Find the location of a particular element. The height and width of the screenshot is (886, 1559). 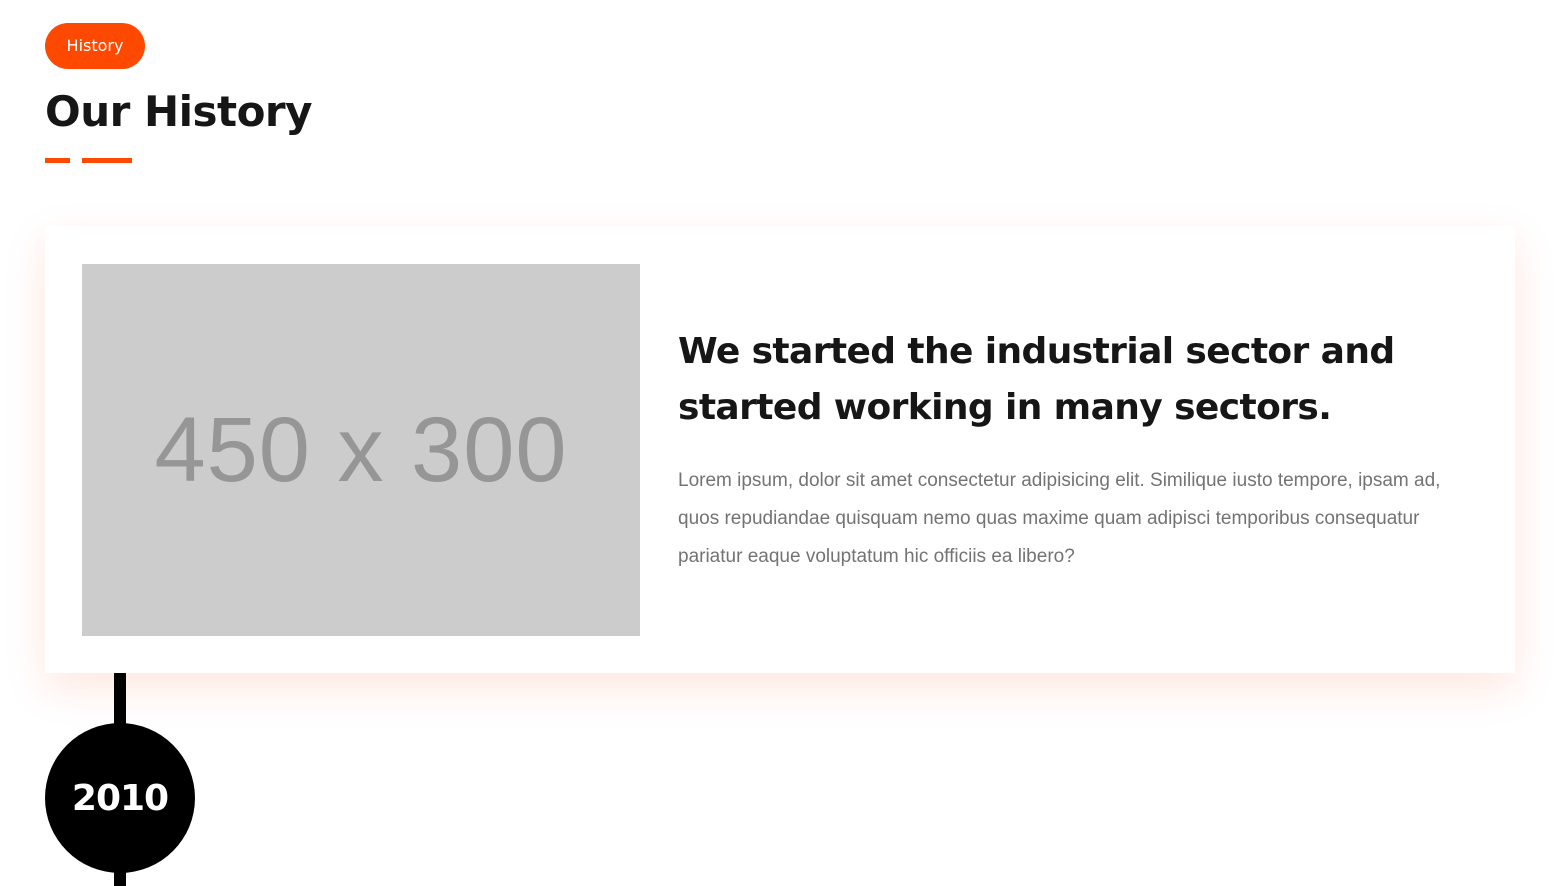

timeline-year-label: 2010 is located at coordinates (120, 798).